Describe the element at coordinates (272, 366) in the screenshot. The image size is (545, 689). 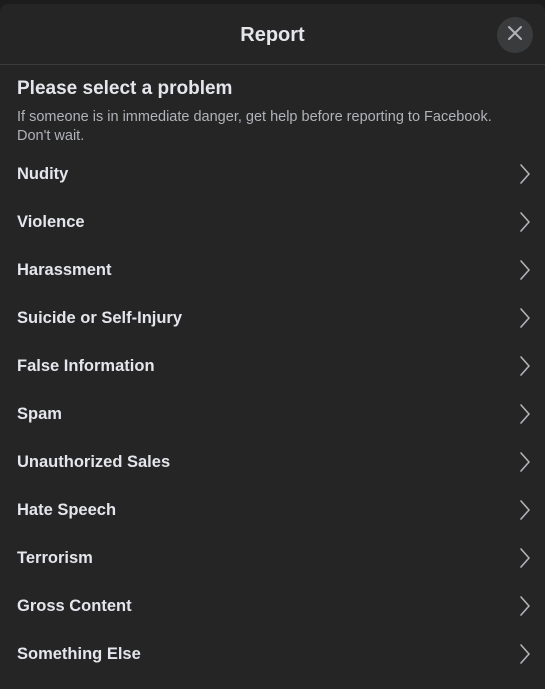
I see `problem-item-false-information: False Information` at that location.